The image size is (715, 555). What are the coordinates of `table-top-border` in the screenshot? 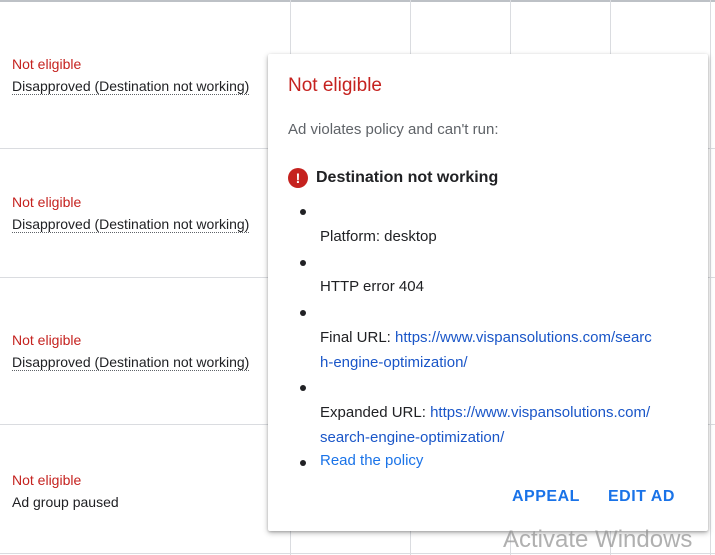 It's located at (357, 1).